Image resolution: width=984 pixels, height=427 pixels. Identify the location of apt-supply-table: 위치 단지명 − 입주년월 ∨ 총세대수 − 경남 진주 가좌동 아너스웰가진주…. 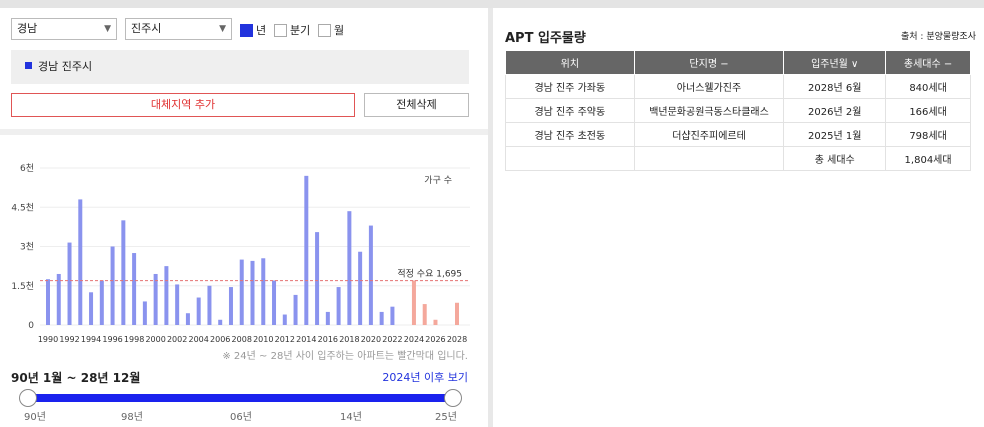
(738, 110).